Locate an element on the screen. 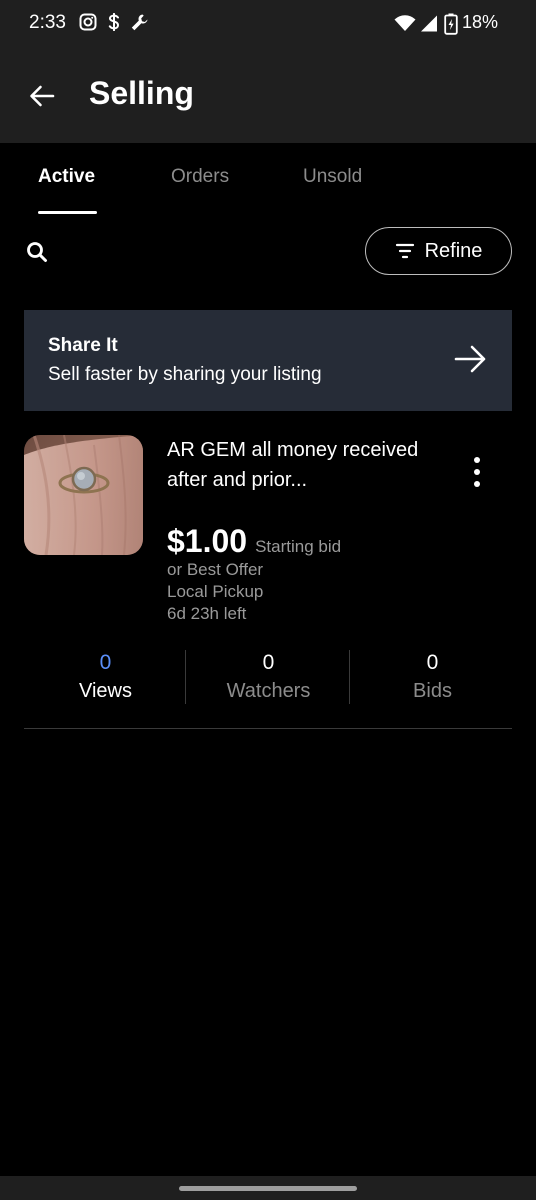 The image size is (536, 1200). more-options-button is located at coordinates (477, 472).